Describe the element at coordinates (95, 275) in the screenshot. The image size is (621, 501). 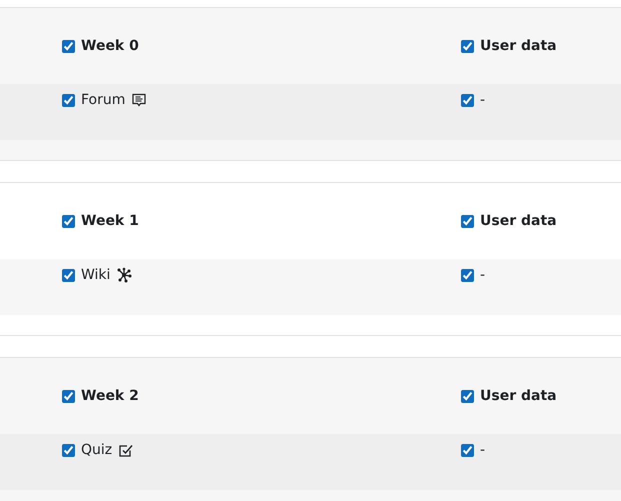
I see `activity-name: Wiki` at that location.